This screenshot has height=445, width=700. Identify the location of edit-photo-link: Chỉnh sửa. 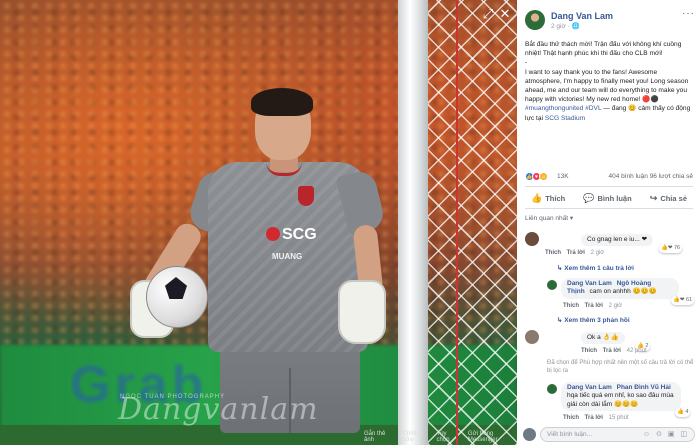
(415, 437).